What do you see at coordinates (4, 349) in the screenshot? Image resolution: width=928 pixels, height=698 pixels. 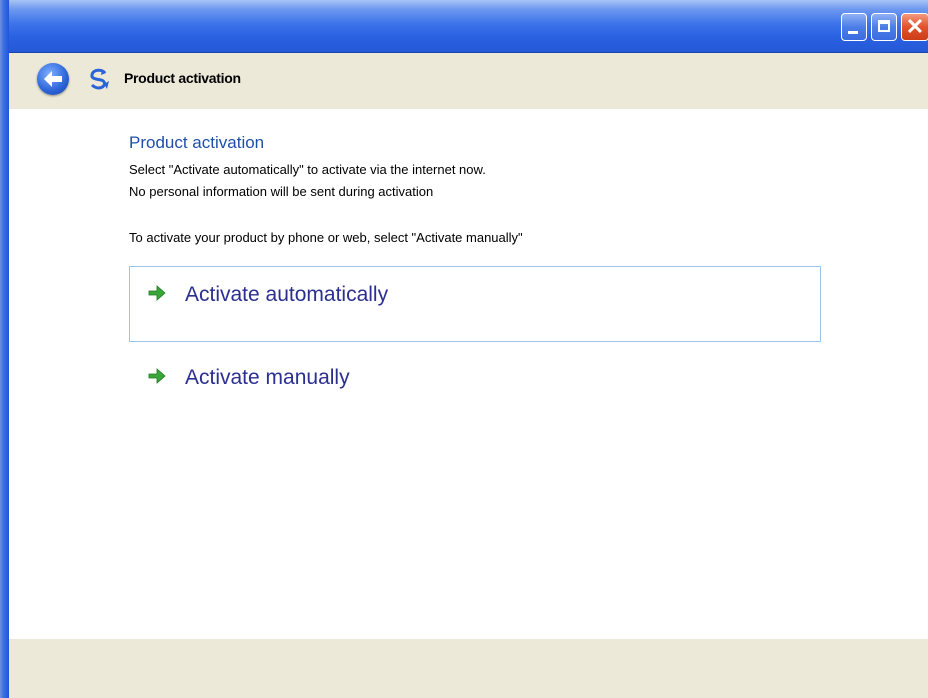 I see `window-left-border` at bounding box center [4, 349].